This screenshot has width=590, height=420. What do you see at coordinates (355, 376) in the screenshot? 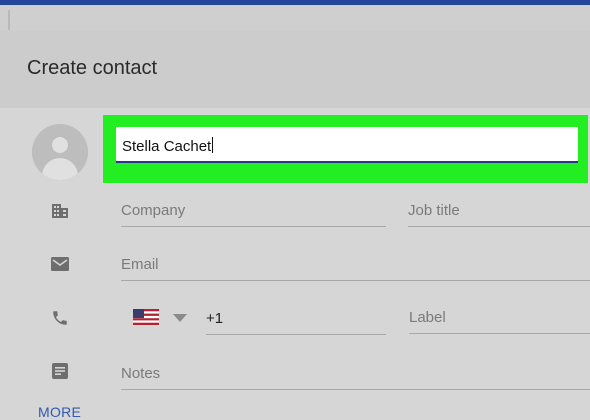
I see `notes-input: Notes` at bounding box center [355, 376].